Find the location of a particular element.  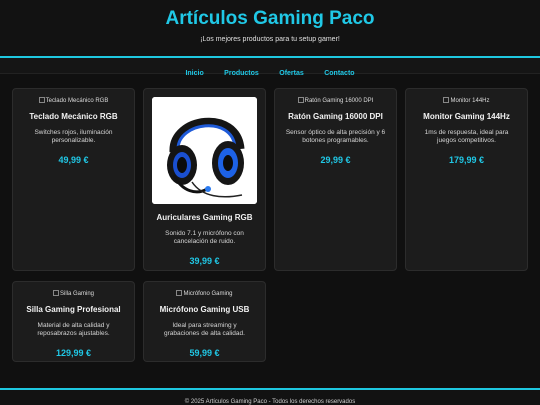

product-price: 29,99 € is located at coordinates (335, 160).